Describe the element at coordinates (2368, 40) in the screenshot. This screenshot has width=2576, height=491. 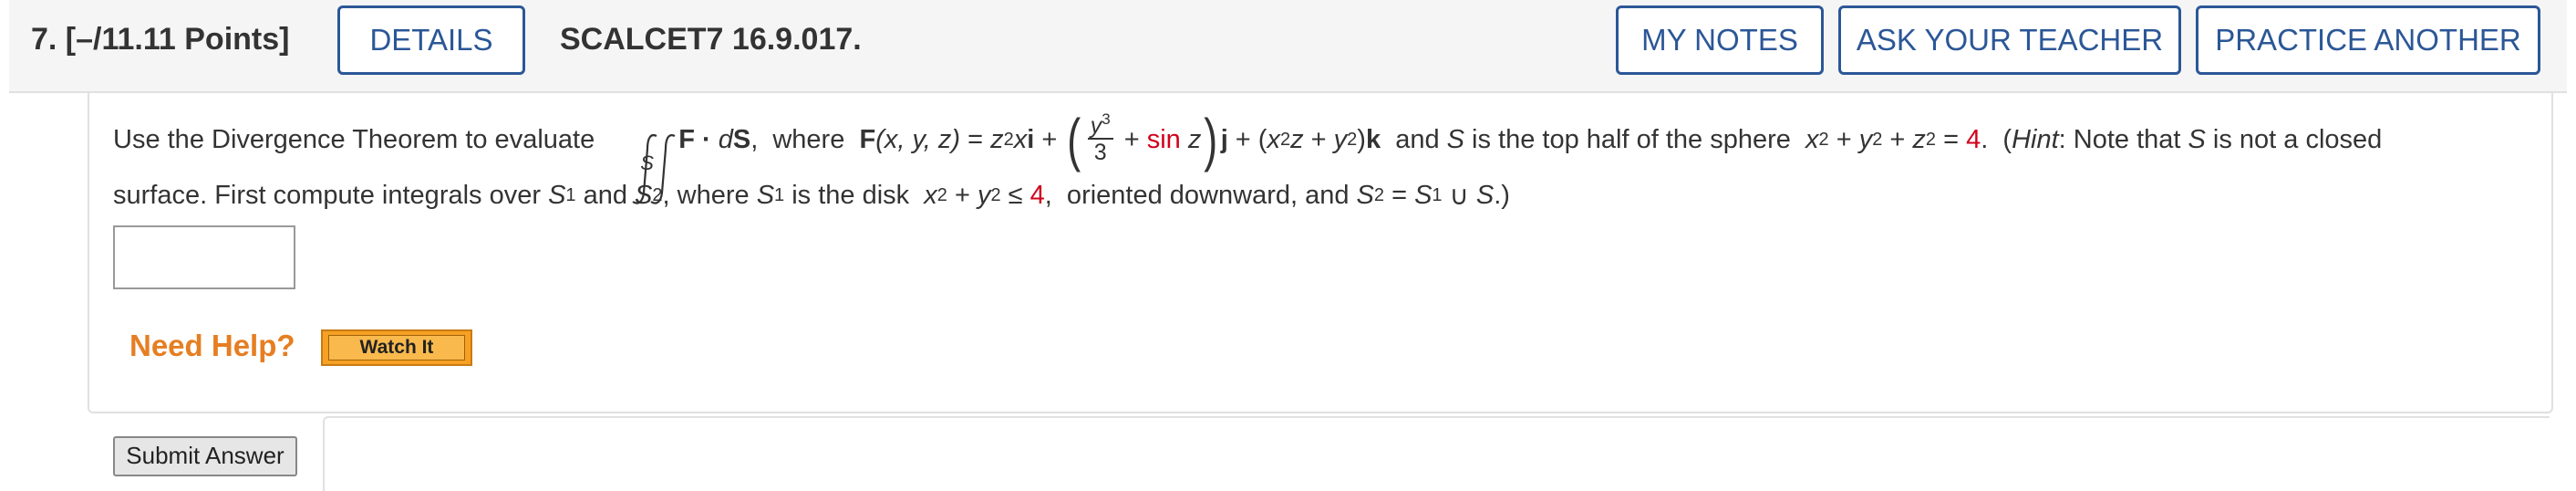
I see `practice-another-button: PRACTICE ANOTHER` at that location.